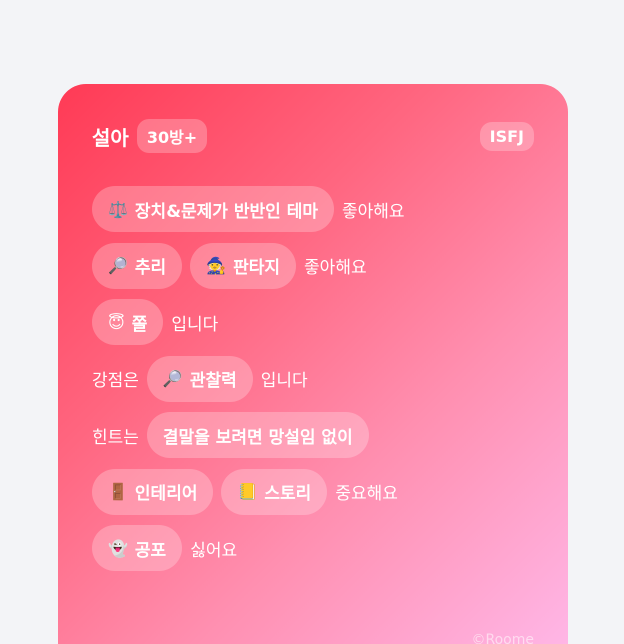  Describe the element at coordinates (110, 137) in the screenshot. I see `nickname: 설아` at that location.